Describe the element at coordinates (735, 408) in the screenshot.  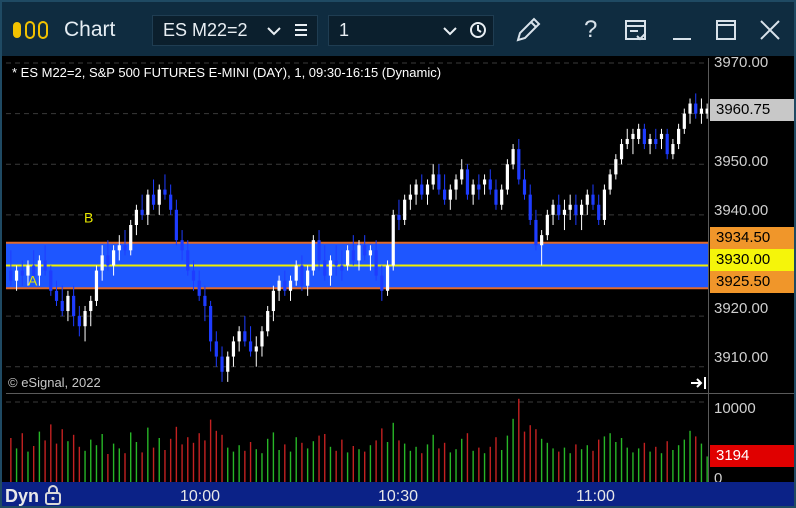
I see `volume-tick-label: 10000` at that location.